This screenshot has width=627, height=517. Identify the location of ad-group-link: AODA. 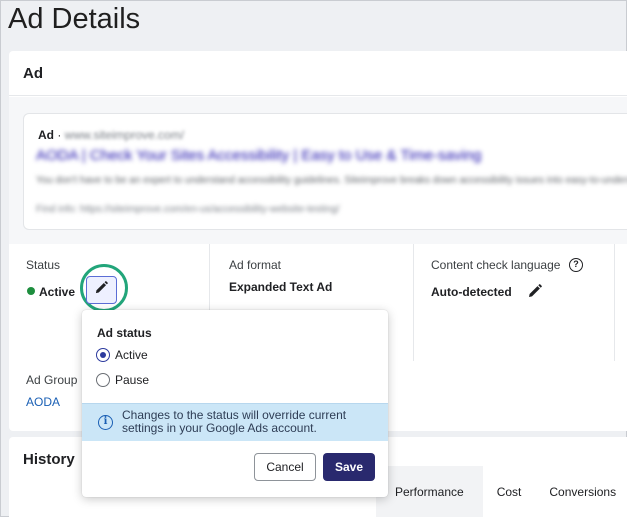
(43, 402).